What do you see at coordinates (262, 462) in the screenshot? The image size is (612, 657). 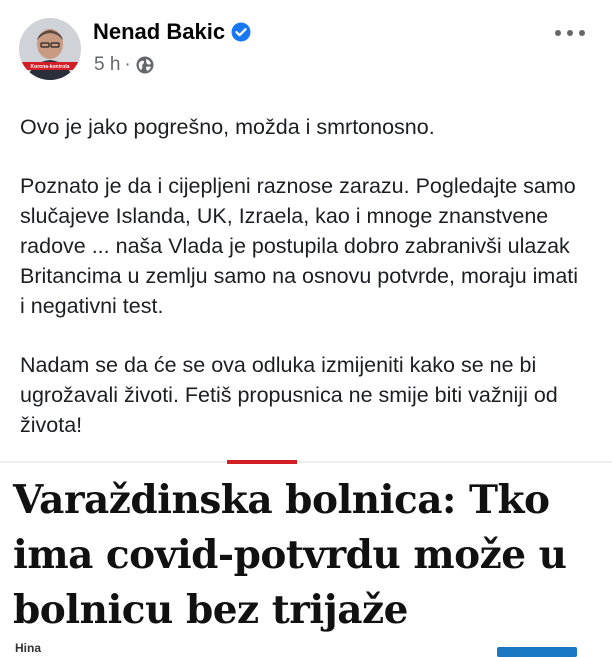 I see `article-accent-bar` at bounding box center [262, 462].